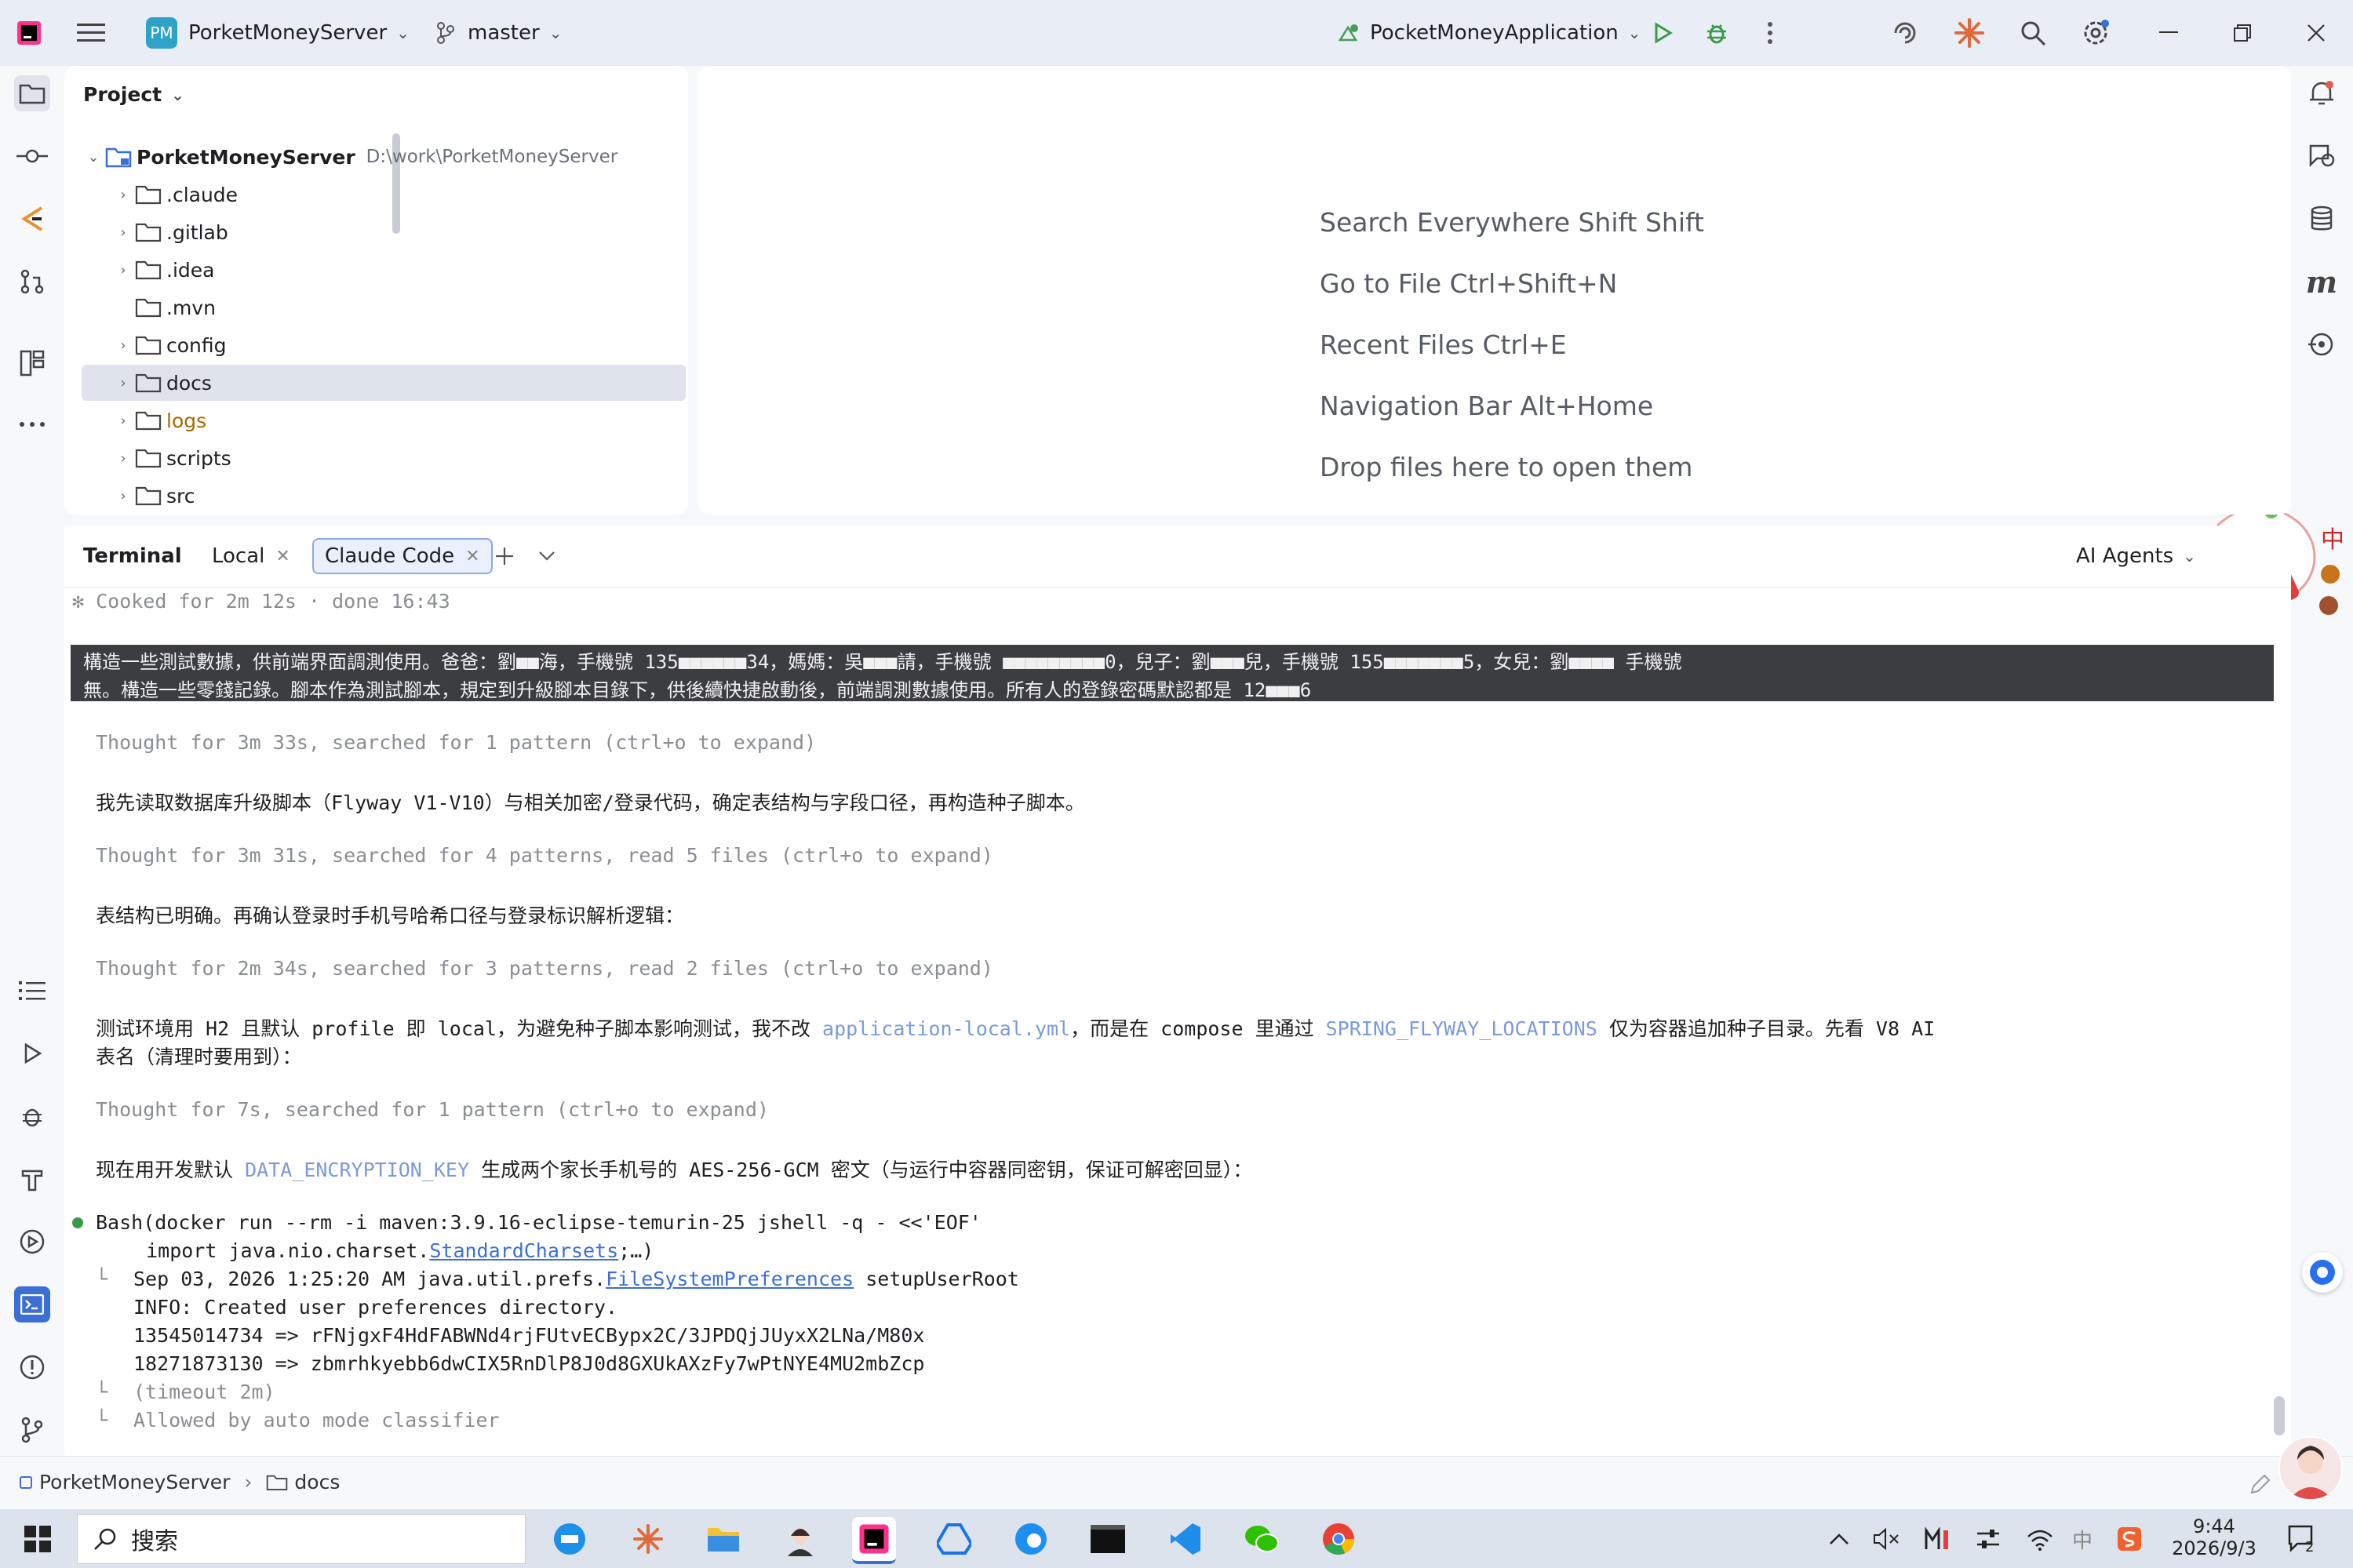 The image size is (2353, 1568). I want to click on close-icon, so click(2317, 33).